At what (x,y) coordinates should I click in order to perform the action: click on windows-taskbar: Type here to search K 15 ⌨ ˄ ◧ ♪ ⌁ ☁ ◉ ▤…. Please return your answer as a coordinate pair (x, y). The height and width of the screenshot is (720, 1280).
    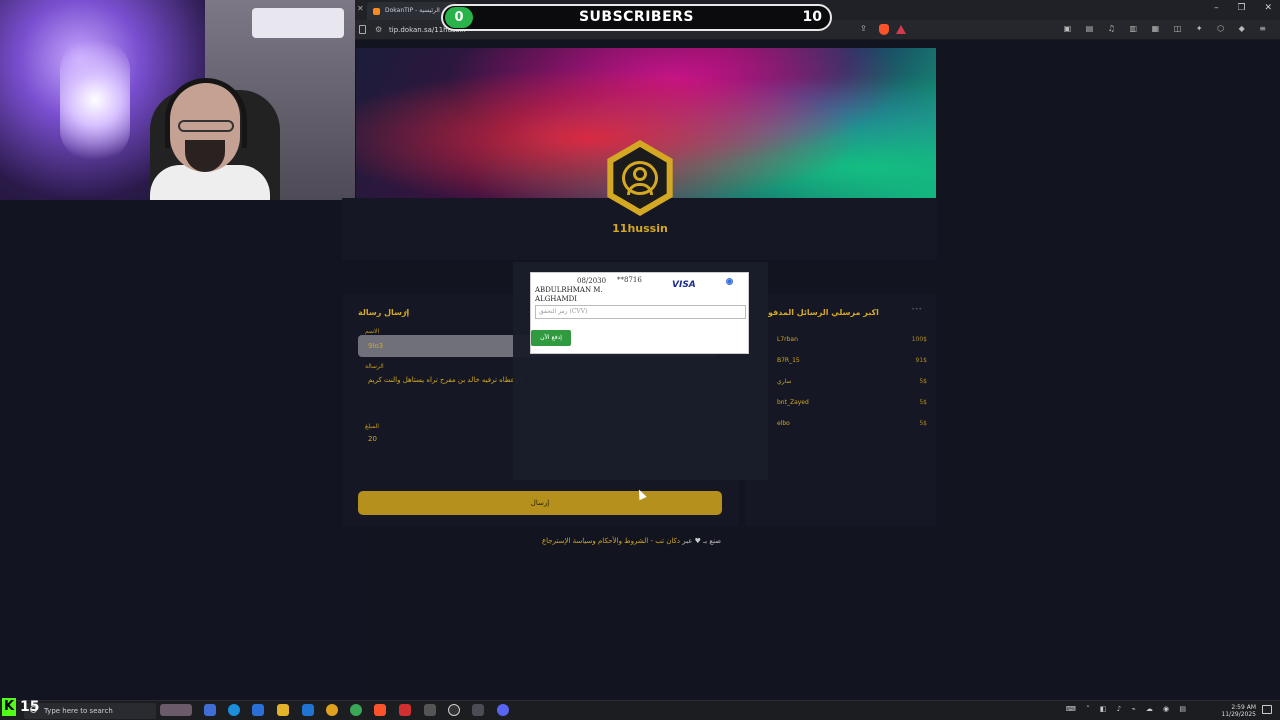
    Looking at the image, I should click on (640, 709).